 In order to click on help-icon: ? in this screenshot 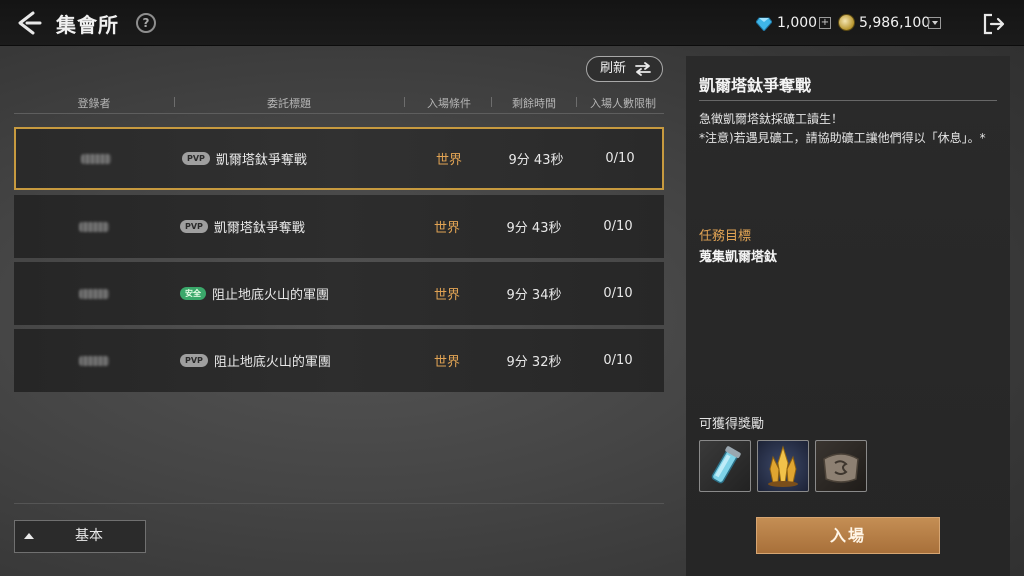, I will do `click(146, 23)`.